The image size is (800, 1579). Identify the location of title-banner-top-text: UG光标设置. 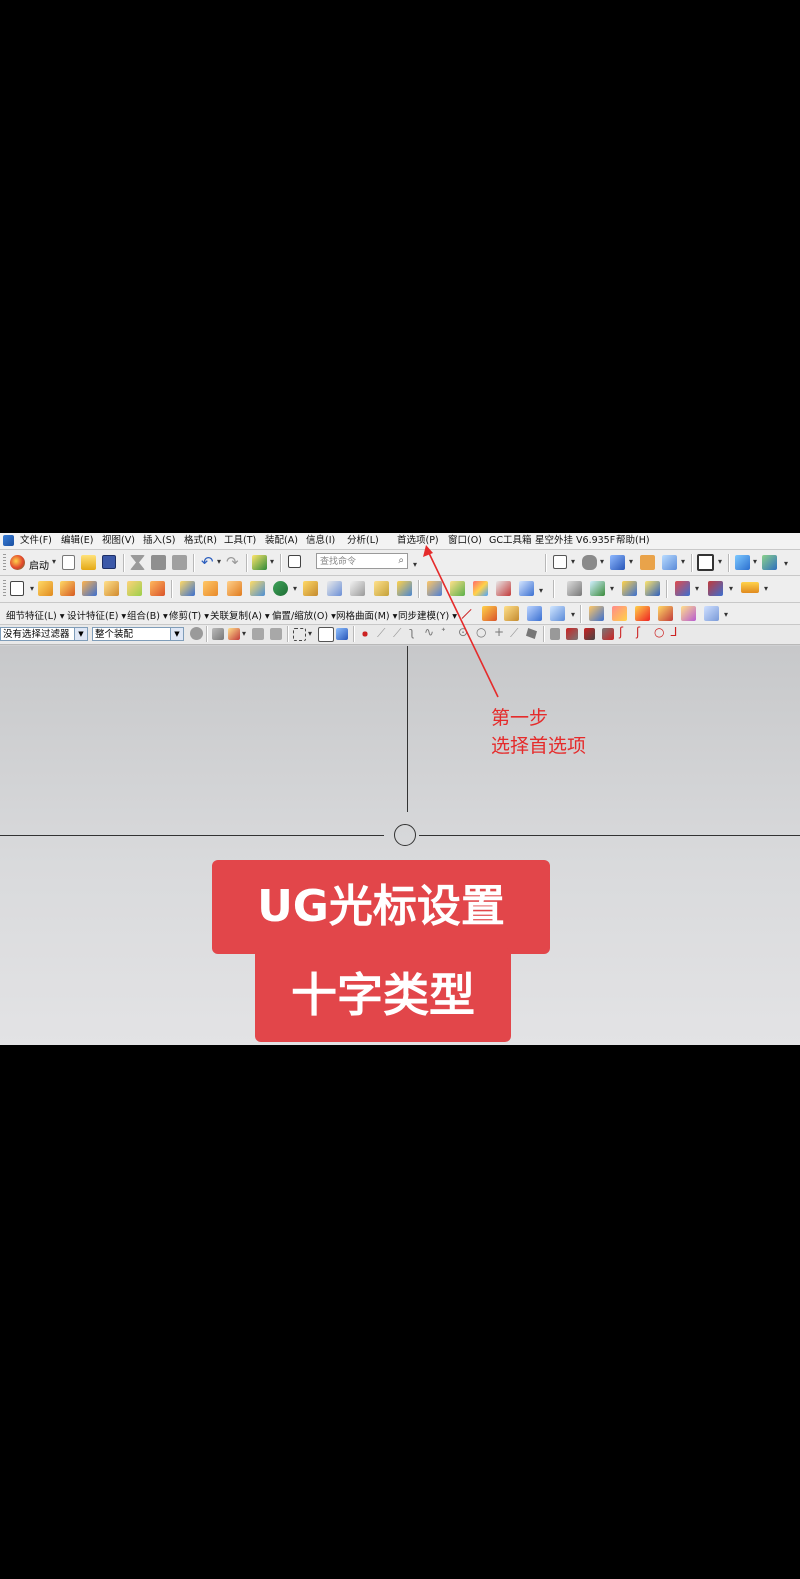
(381, 906).